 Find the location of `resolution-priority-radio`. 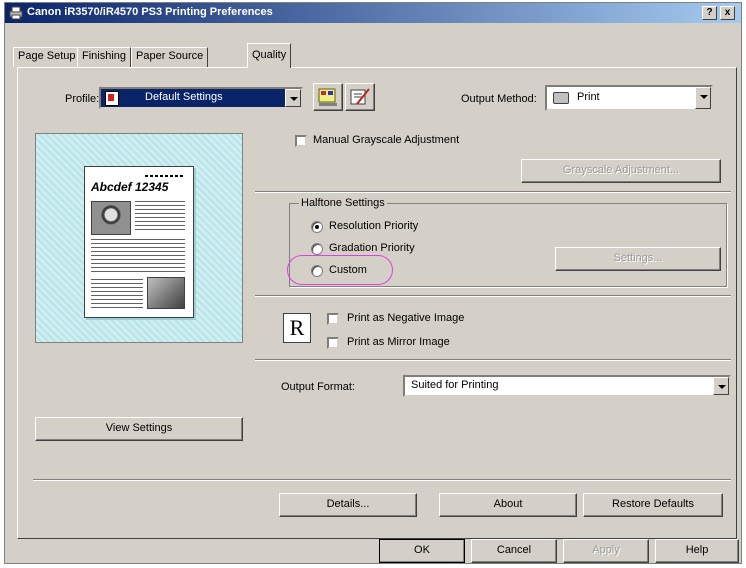

resolution-priority-radio is located at coordinates (317, 227).